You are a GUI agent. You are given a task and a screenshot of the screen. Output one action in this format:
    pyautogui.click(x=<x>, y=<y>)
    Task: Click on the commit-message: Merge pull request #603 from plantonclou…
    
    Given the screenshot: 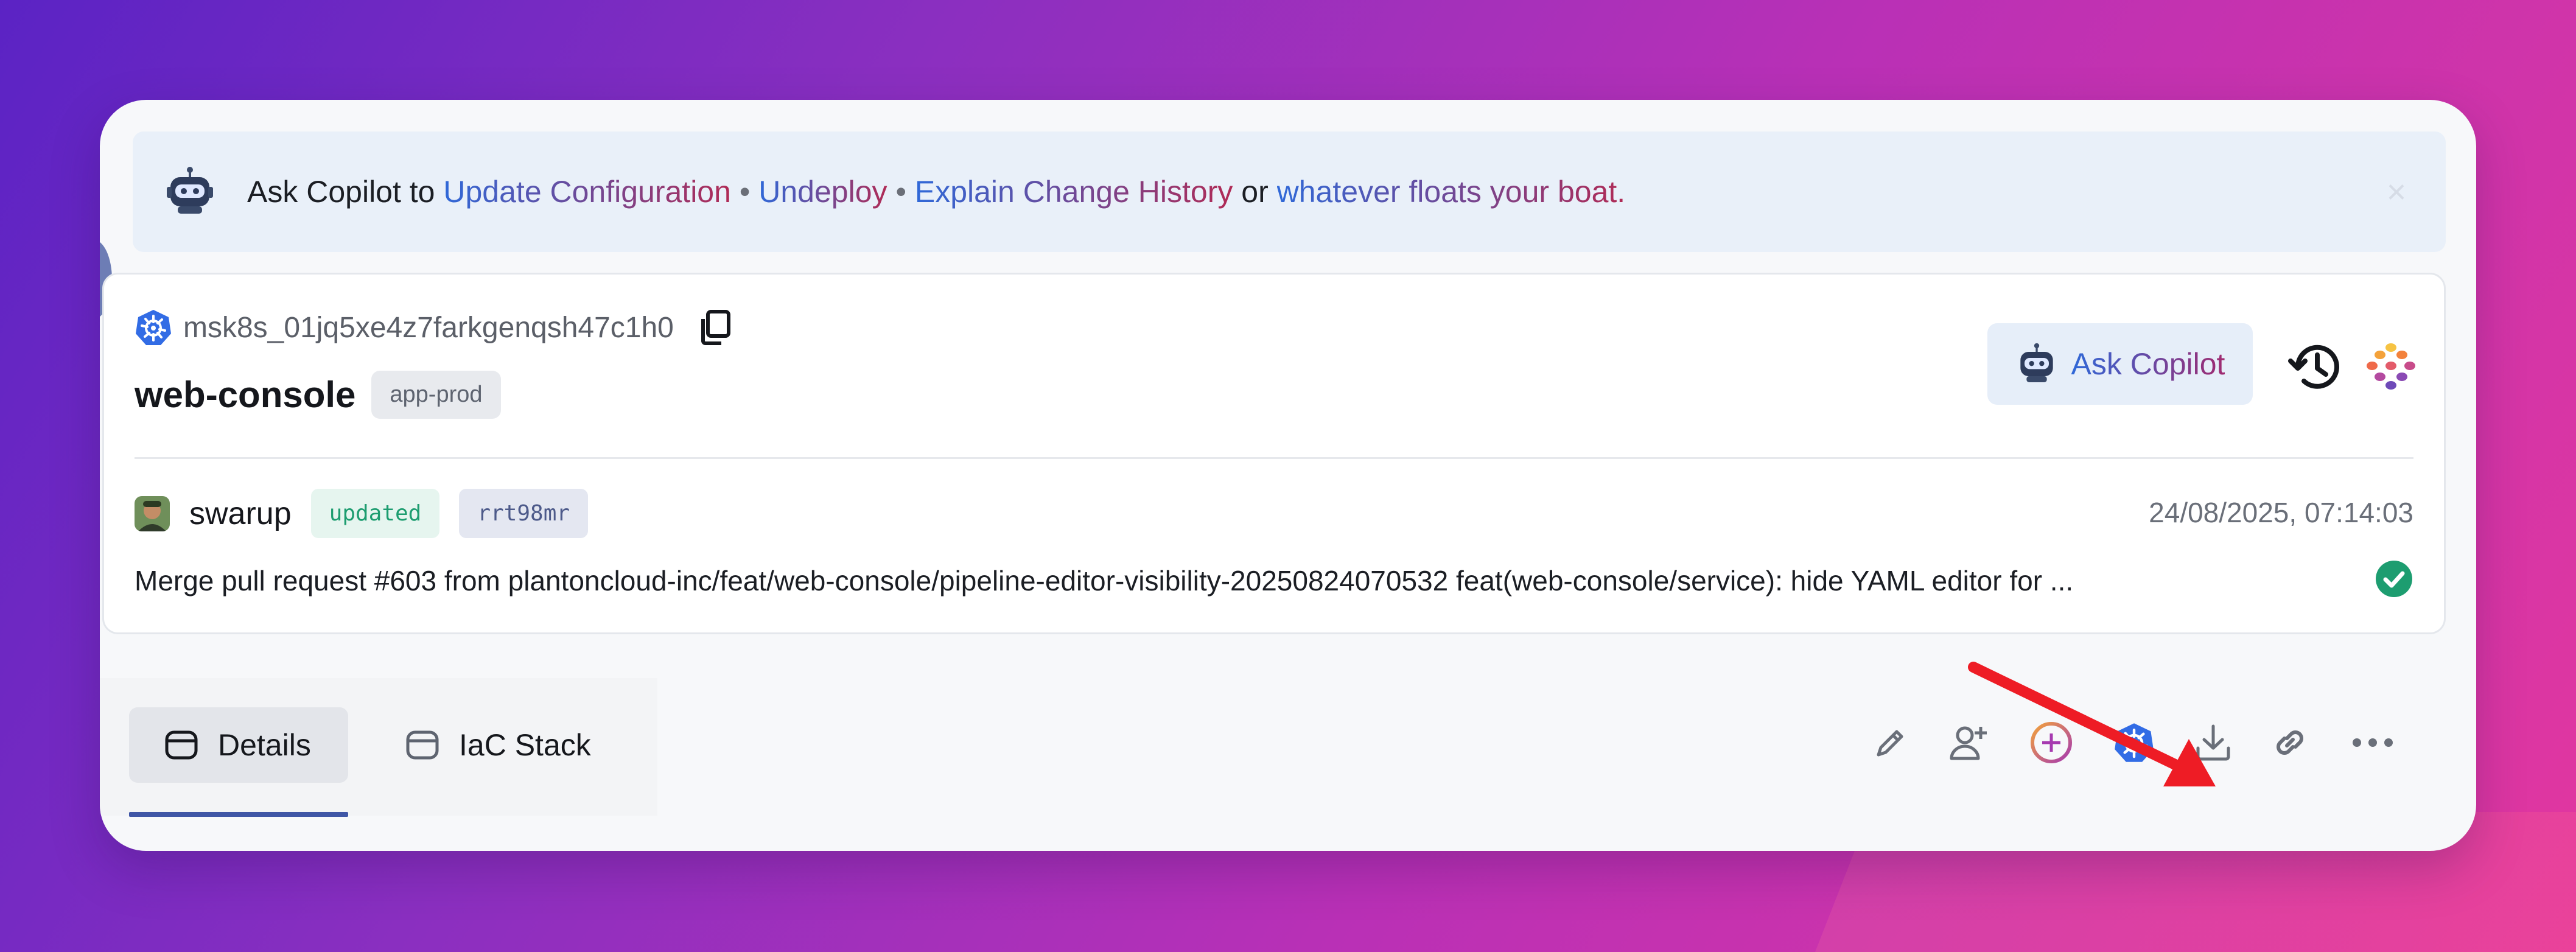 What is the action you would take?
    pyautogui.click(x=1242, y=580)
    